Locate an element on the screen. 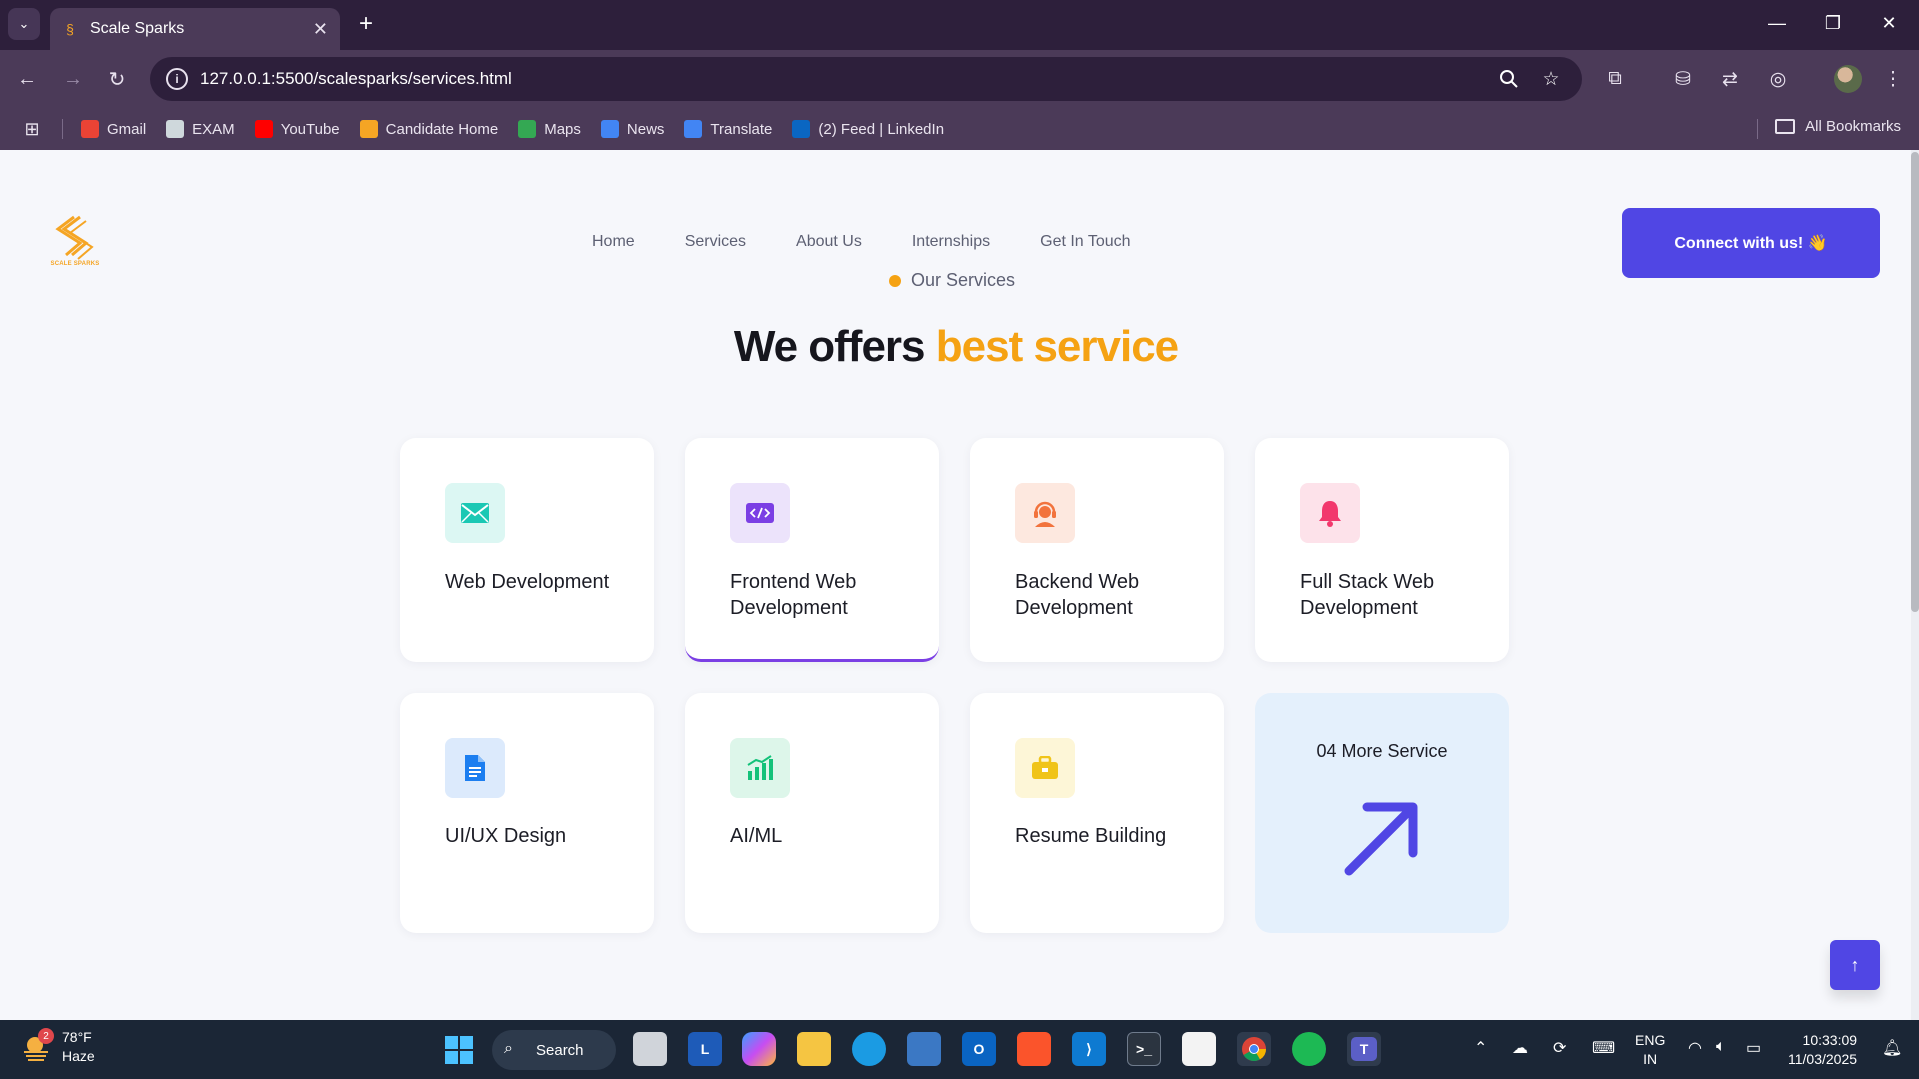 The image size is (1919, 1079). forward-icon: → is located at coordinates (73, 79).